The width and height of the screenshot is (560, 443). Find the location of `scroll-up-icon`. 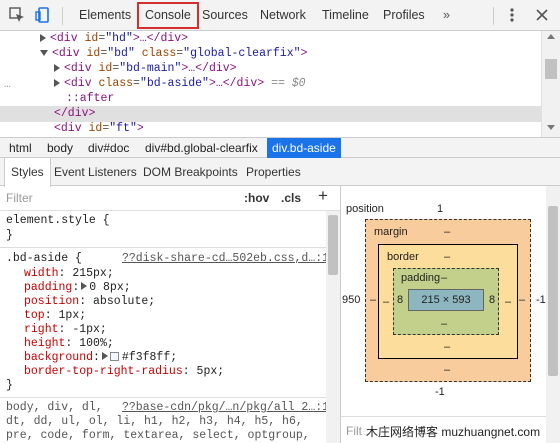

scroll-up-icon is located at coordinates (551, 36).